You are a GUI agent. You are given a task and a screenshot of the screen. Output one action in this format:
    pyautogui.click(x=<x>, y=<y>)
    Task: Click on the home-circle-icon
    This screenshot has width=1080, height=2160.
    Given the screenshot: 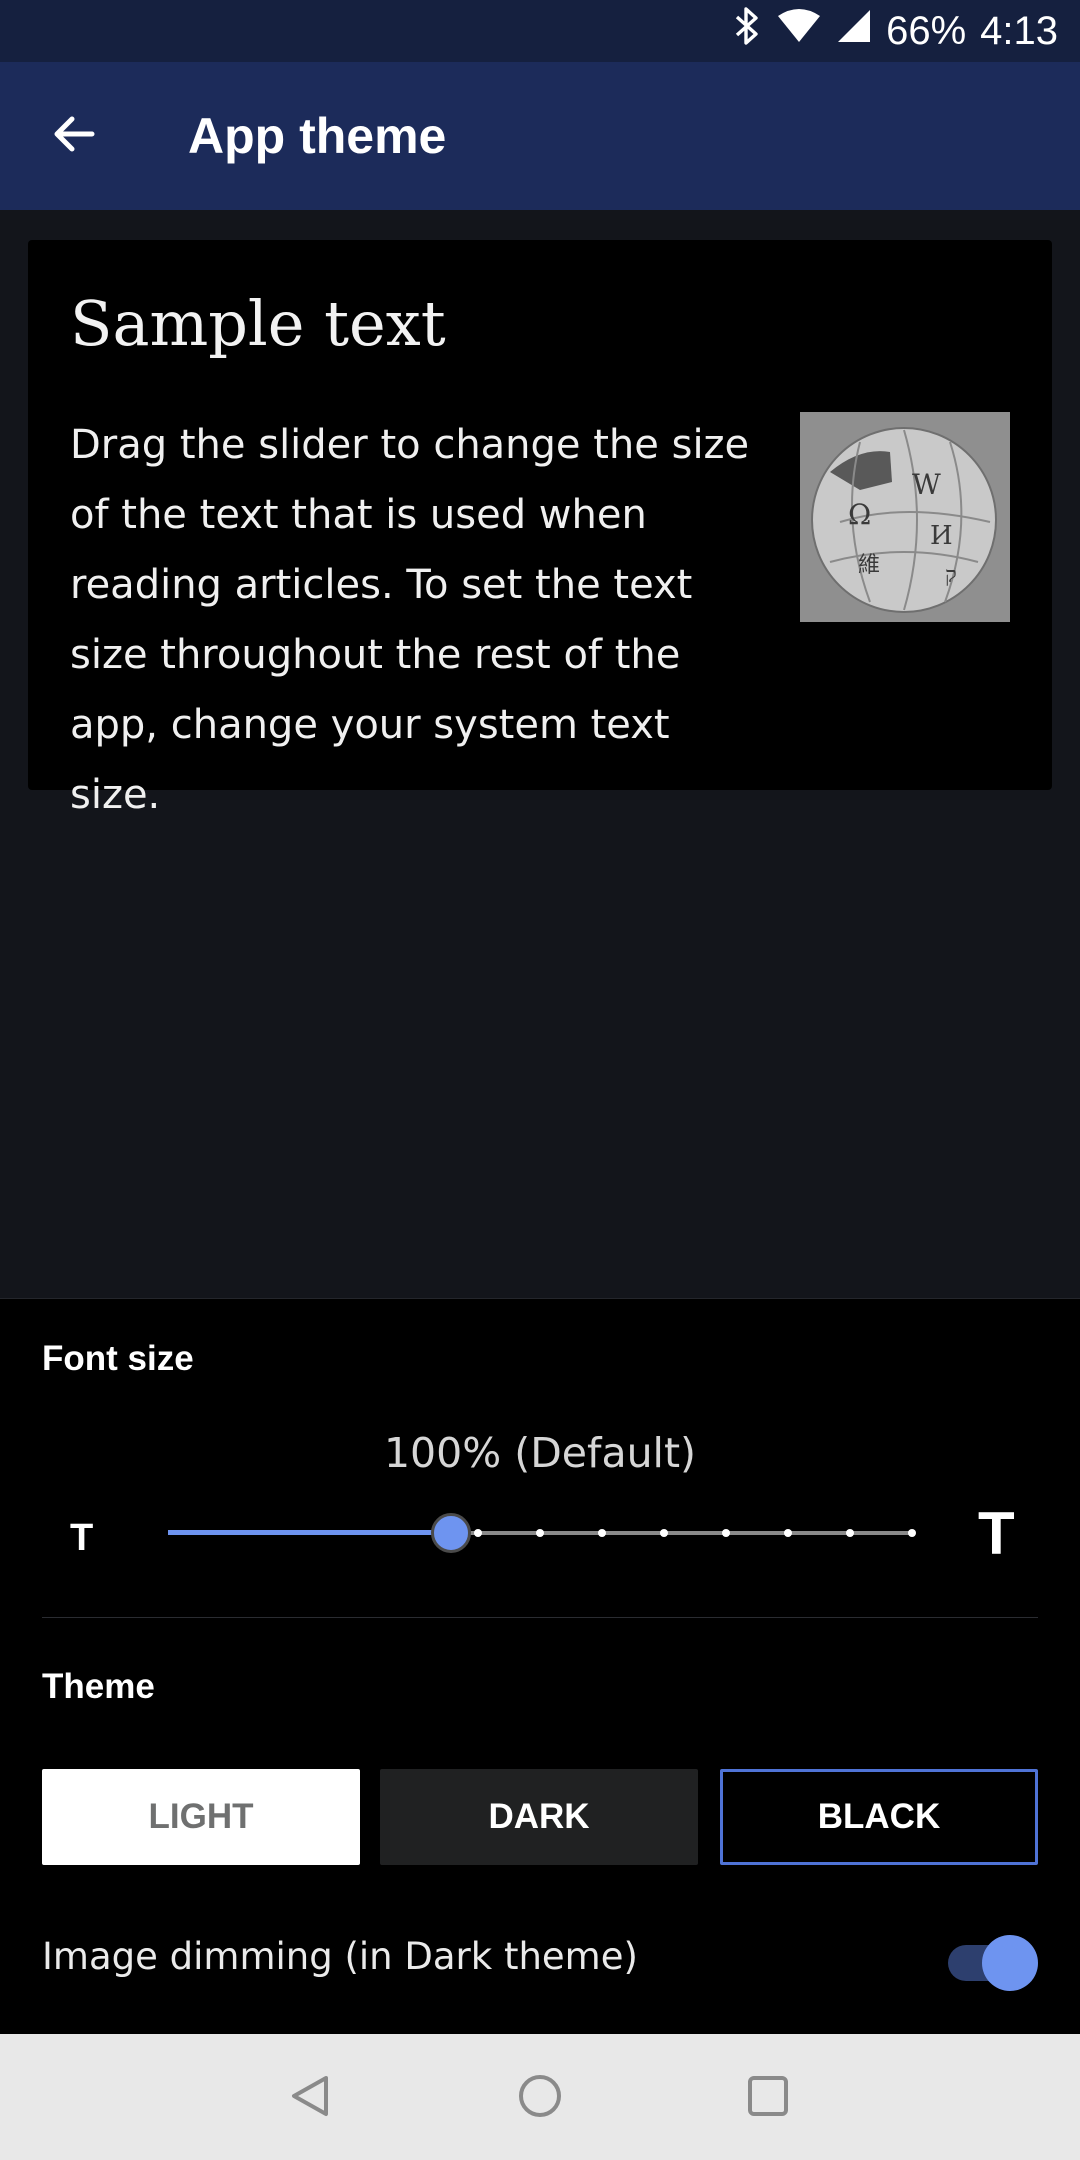 What is the action you would take?
    pyautogui.click(x=540, y=2098)
    